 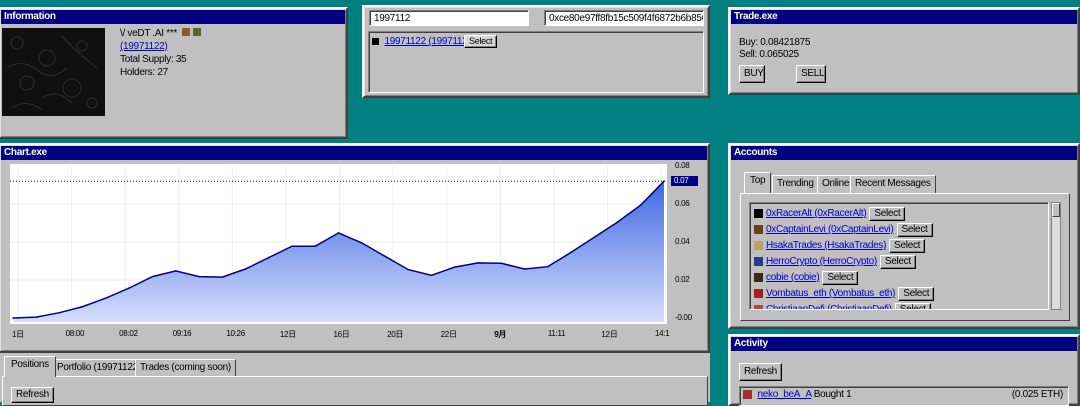 What do you see at coordinates (430, 41) in the screenshot?
I see `result-link: 19971122 (19971122)` at bounding box center [430, 41].